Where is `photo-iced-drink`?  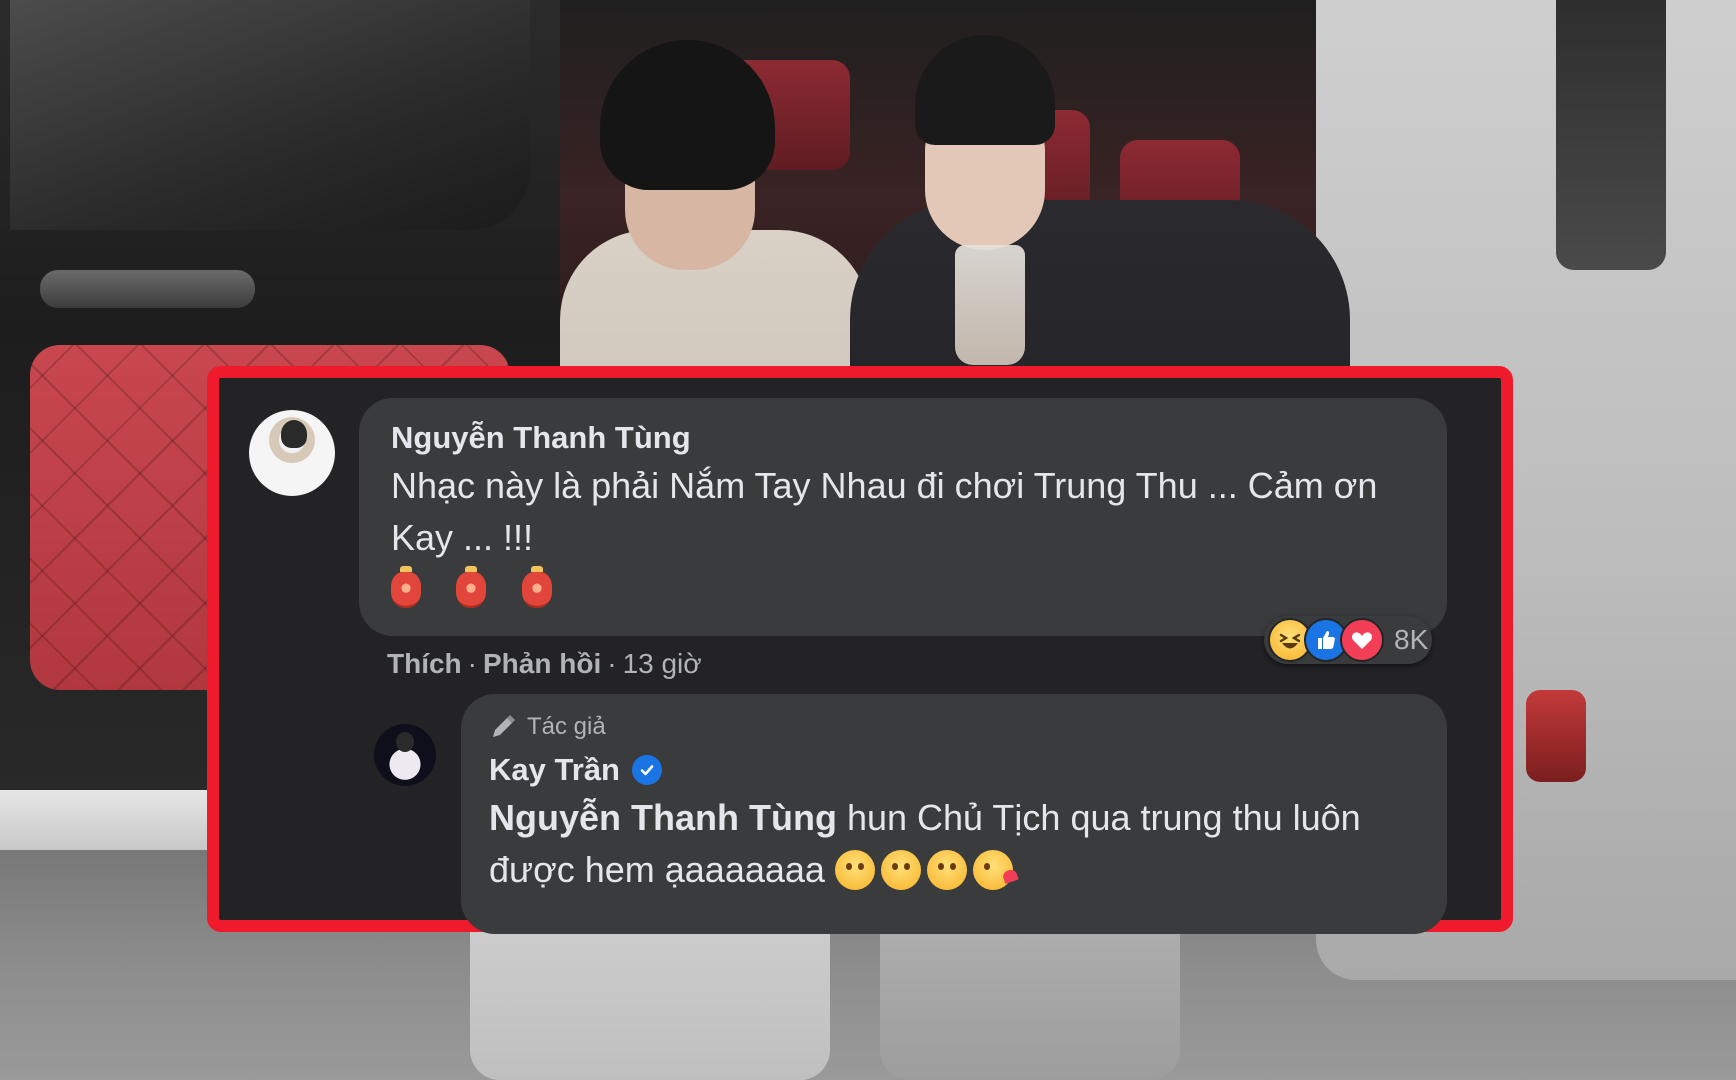
photo-iced-drink is located at coordinates (990, 305).